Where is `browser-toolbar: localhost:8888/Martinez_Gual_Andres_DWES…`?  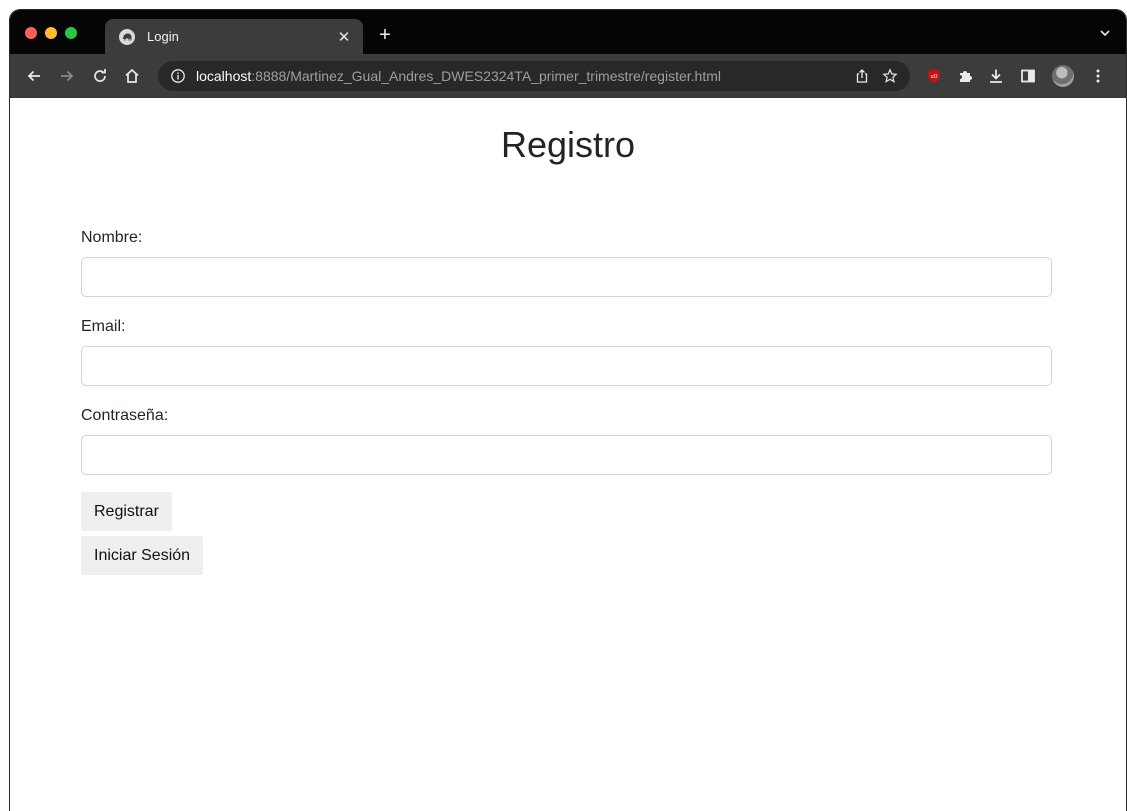
browser-toolbar: localhost:8888/Martinez_Gual_Andres_DWES… is located at coordinates (568, 76).